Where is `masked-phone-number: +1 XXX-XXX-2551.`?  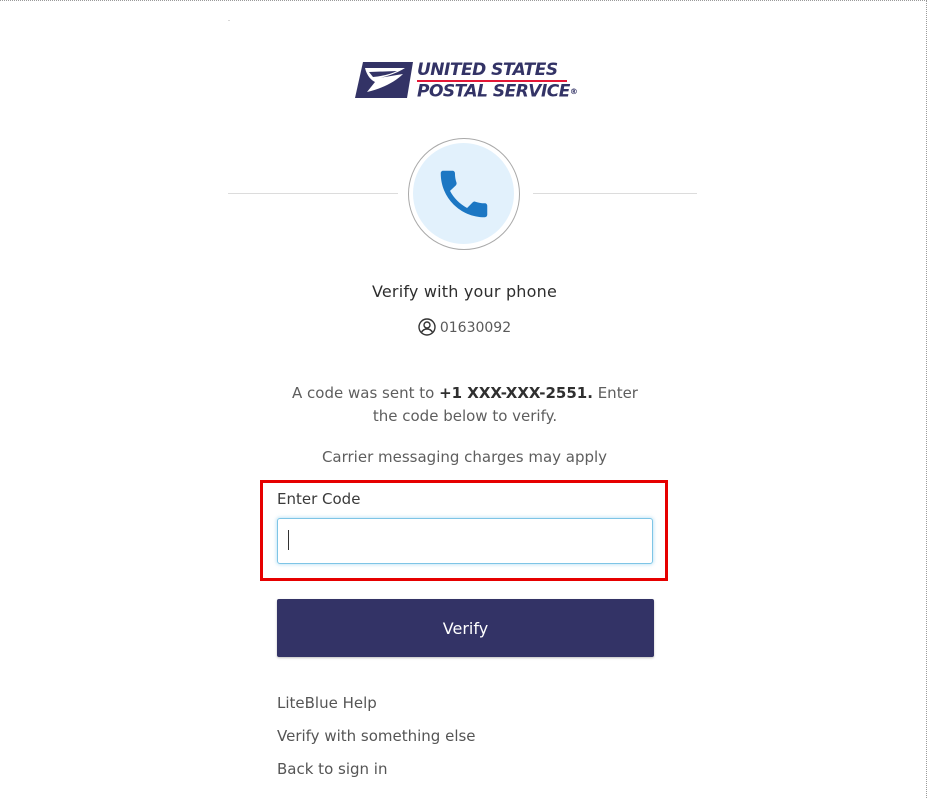 masked-phone-number: +1 XXX-XXX-2551. is located at coordinates (516, 393).